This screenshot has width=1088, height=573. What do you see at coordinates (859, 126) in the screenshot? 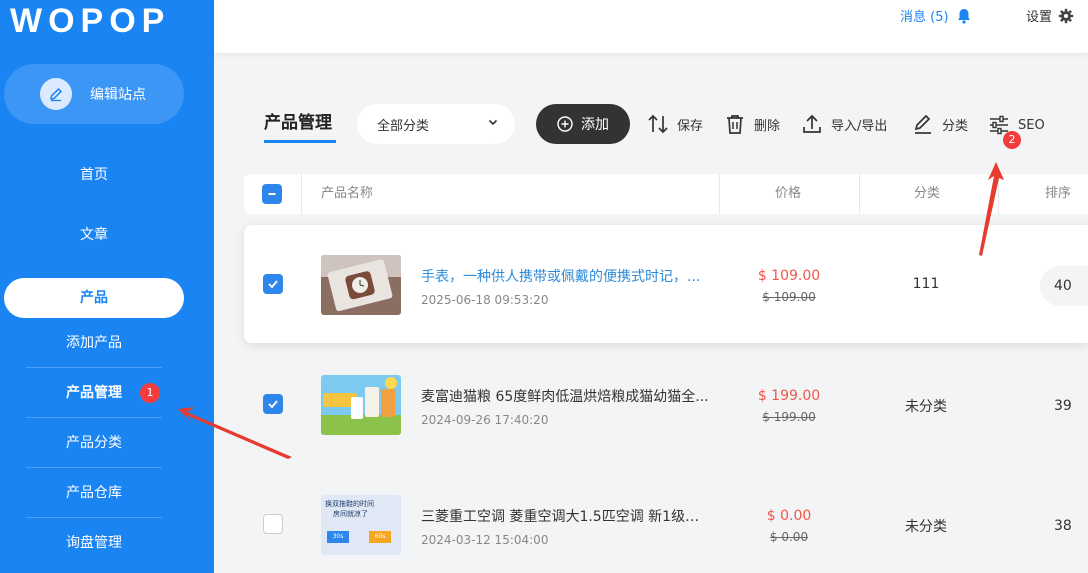
I see `import-export-label: 导入/导出` at bounding box center [859, 126].